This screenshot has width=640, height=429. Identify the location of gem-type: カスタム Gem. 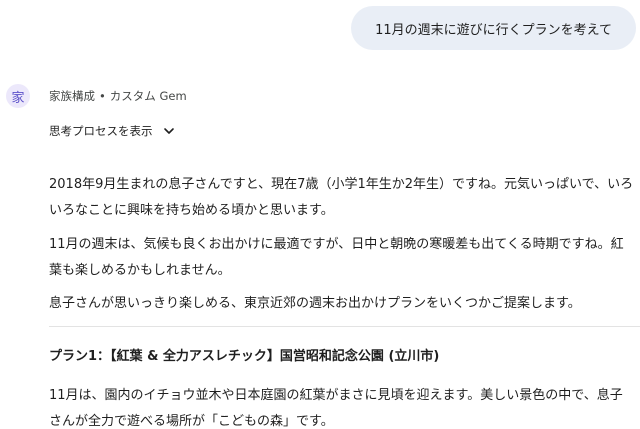
(148, 96).